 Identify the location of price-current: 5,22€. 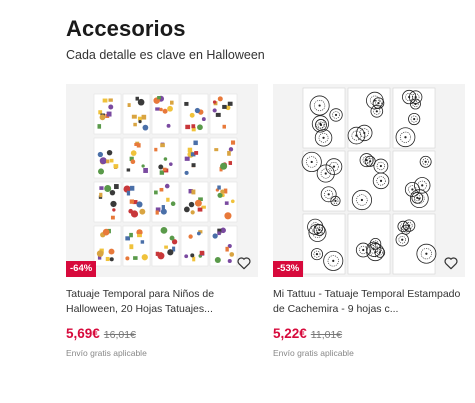
(290, 333).